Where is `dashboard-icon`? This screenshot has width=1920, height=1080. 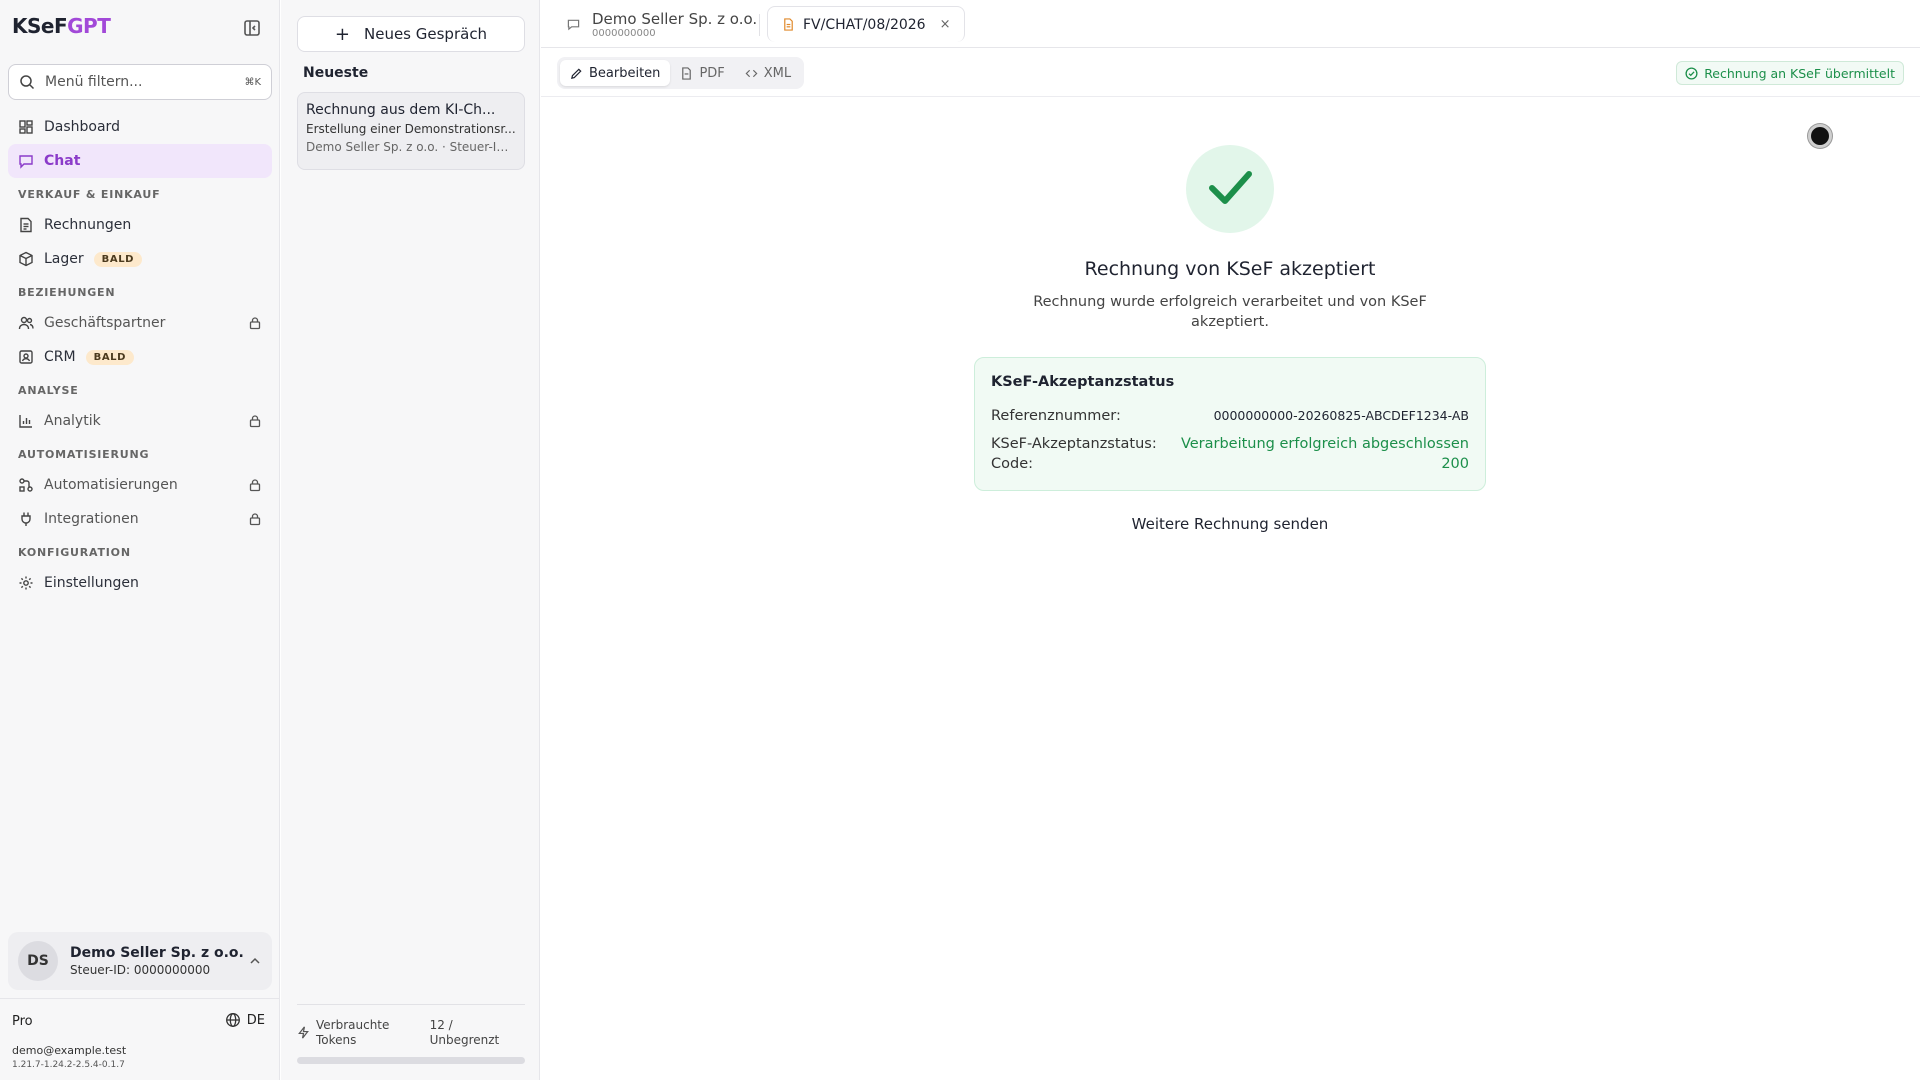
dashboard-icon is located at coordinates (26, 127).